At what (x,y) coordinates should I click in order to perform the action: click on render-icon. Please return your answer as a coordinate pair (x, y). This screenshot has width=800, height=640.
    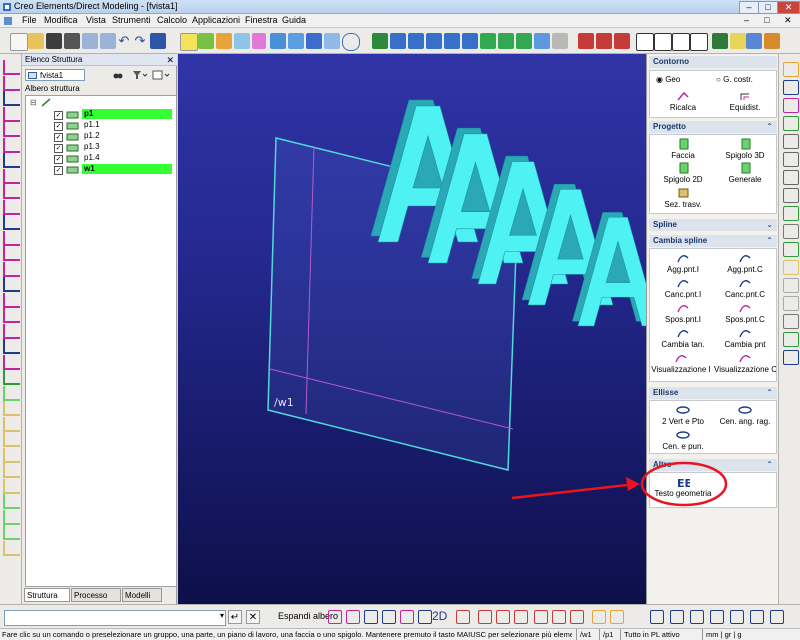
    Looking at the image, I should click on (754, 41).